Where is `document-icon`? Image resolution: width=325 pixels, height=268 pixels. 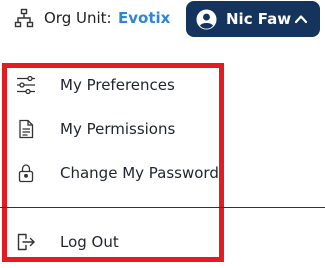 document-icon is located at coordinates (26, 129).